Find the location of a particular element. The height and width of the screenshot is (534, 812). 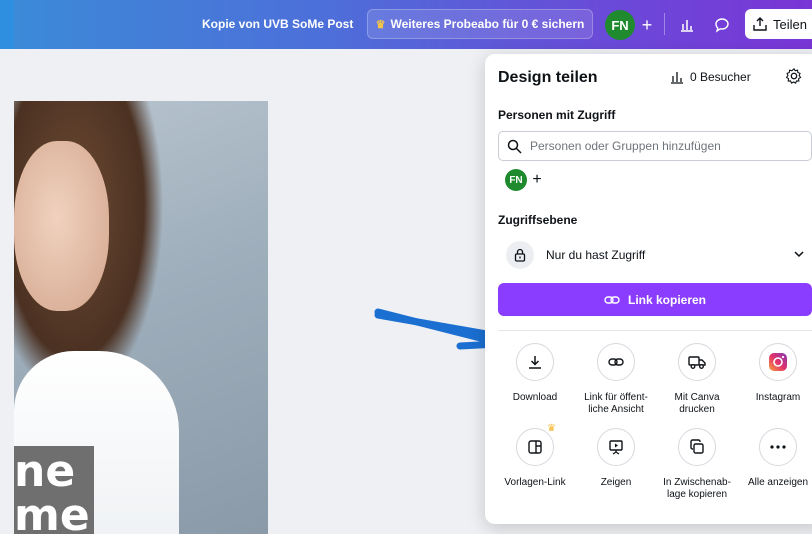

option-template-link: ♛ Vorlagen-Link is located at coordinates (535, 456).